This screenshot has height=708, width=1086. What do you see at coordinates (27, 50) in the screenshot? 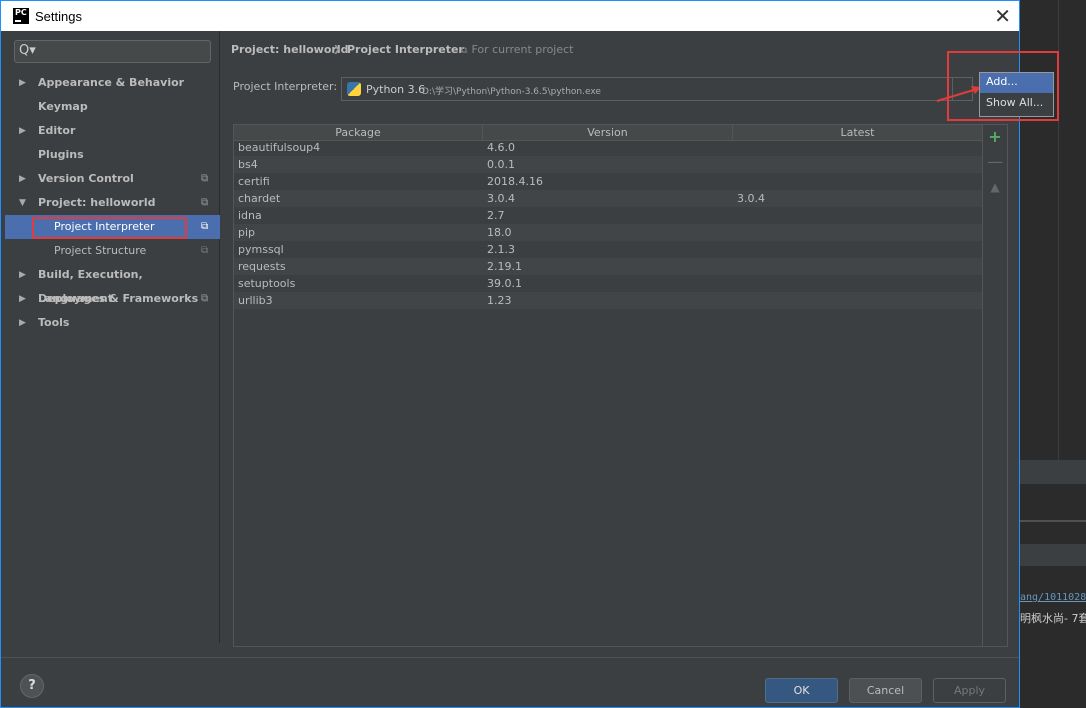
I see `search-icon: Q▾` at bounding box center [27, 50].